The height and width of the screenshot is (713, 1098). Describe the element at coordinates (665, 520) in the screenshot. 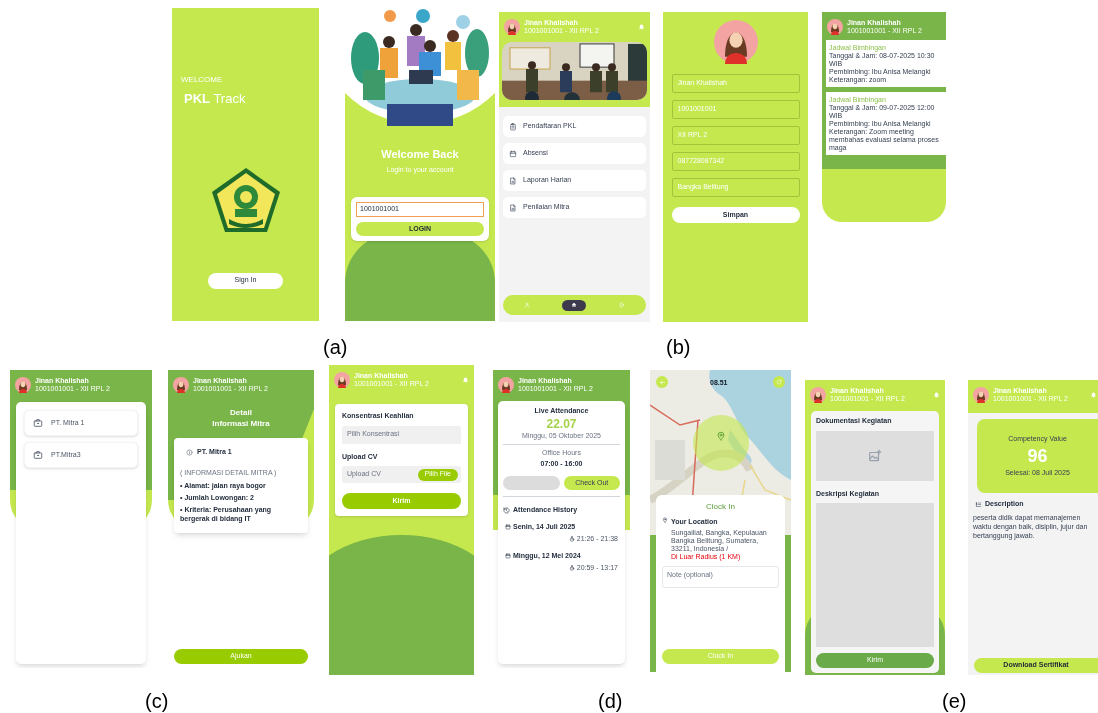

I see `location-icon` at that location.